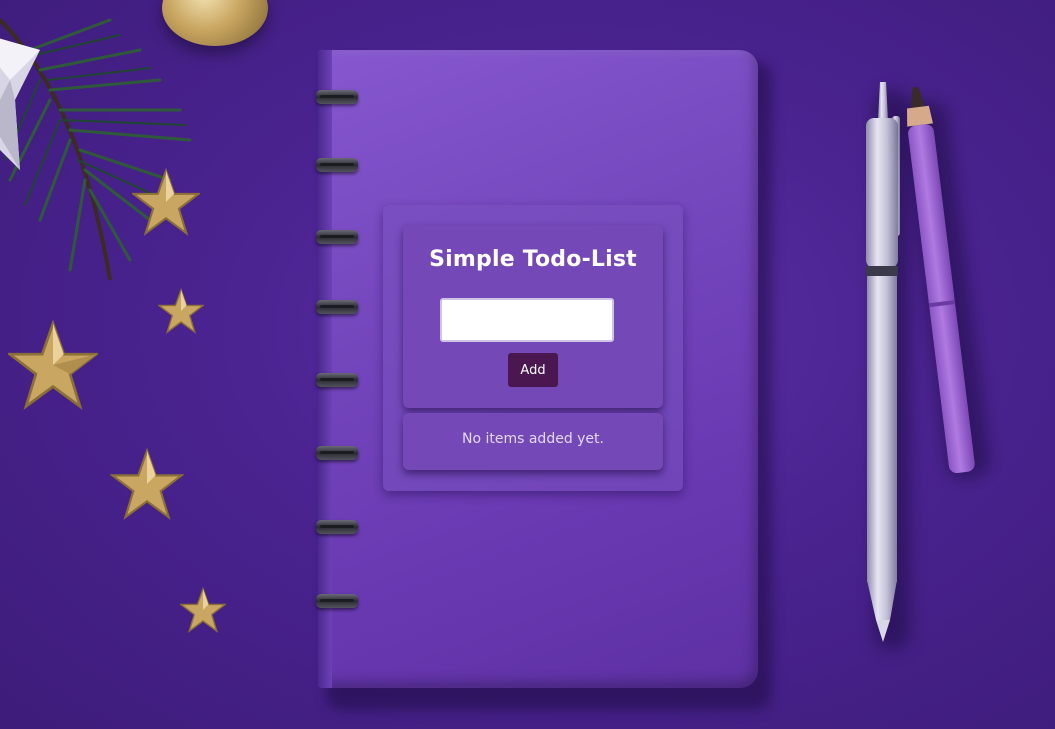 This screenshot has height=729, width=1055. Describe the element at coordinates (532, 439) in the screenshot. I see `empty-list-message: No items added yet.` at that location.